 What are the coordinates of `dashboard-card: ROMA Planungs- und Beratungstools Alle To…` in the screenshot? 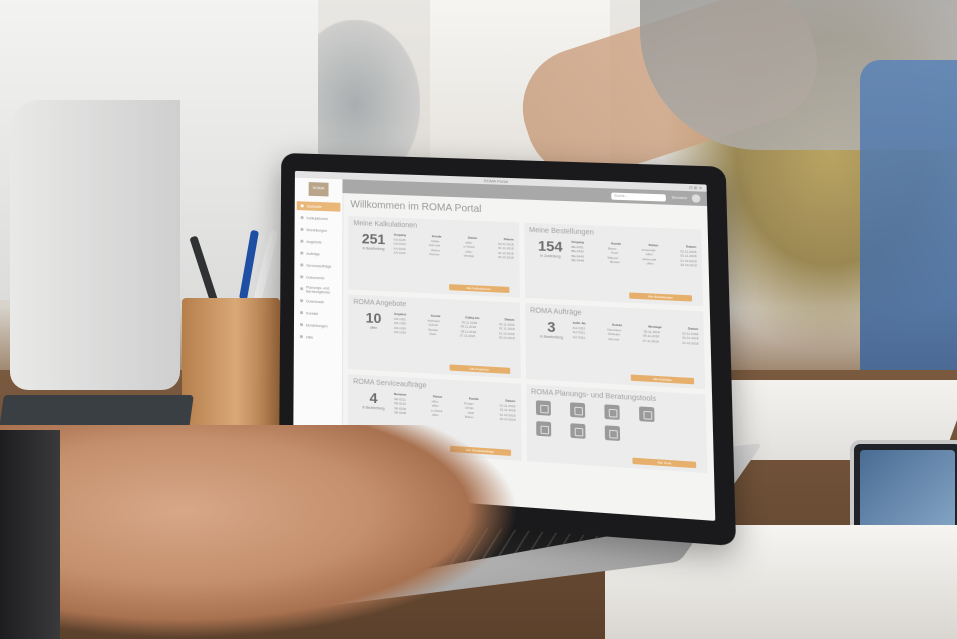 It's located at (617, 428).